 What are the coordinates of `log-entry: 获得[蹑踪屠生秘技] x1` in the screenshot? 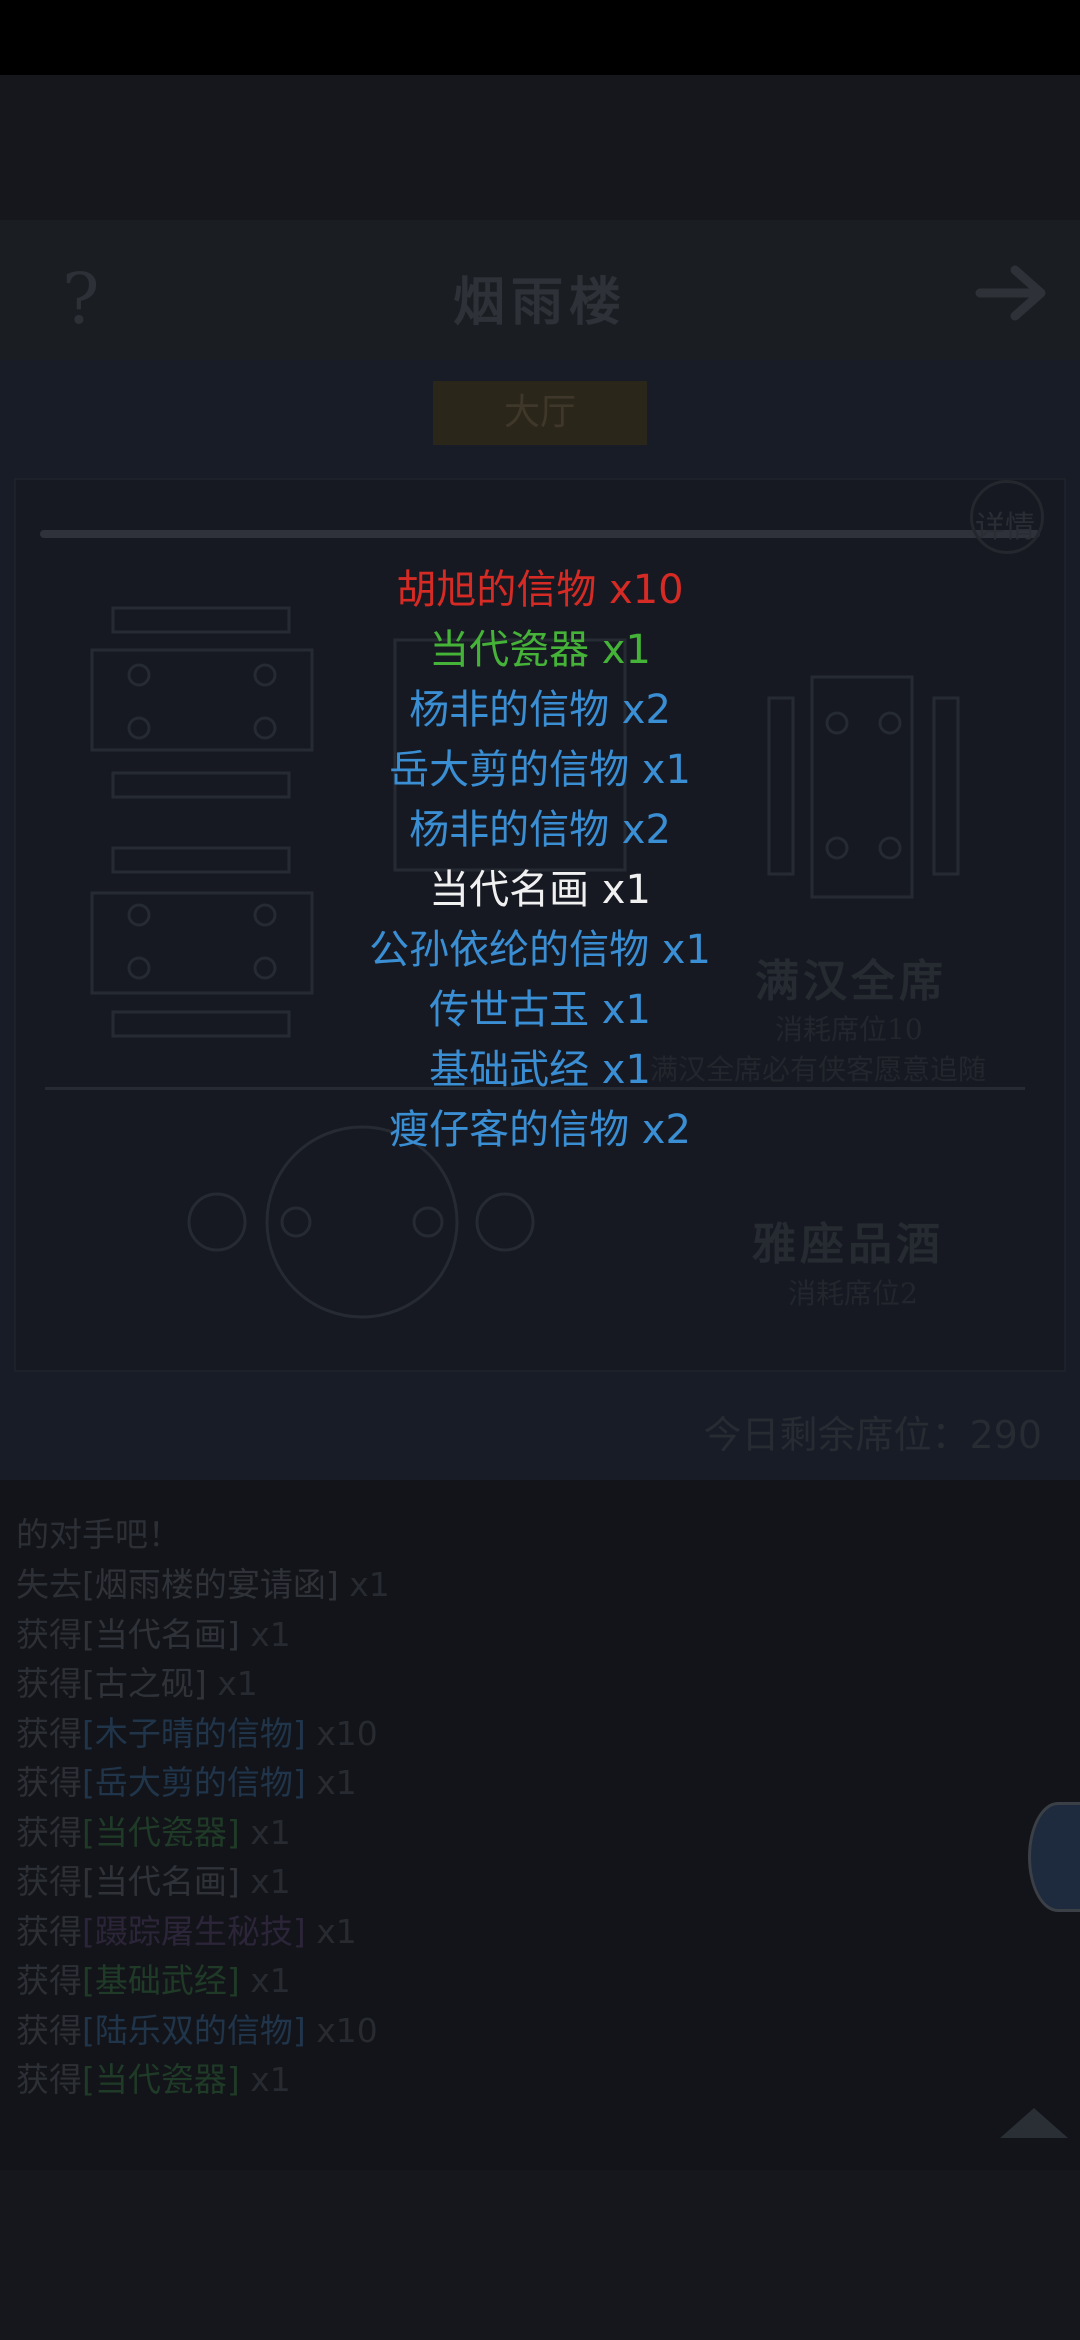 It's located at (186, 1929).